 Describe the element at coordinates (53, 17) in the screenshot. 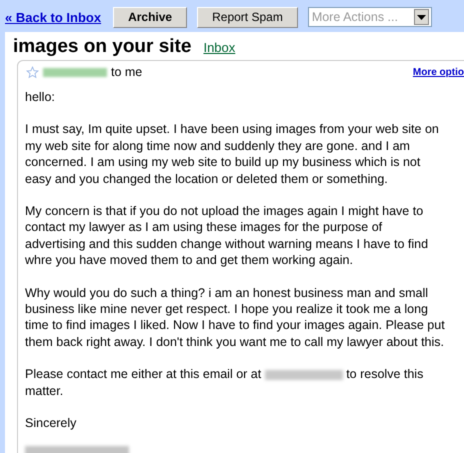

I see `back-to-inbox-link: « Back to Inbox` at that location.